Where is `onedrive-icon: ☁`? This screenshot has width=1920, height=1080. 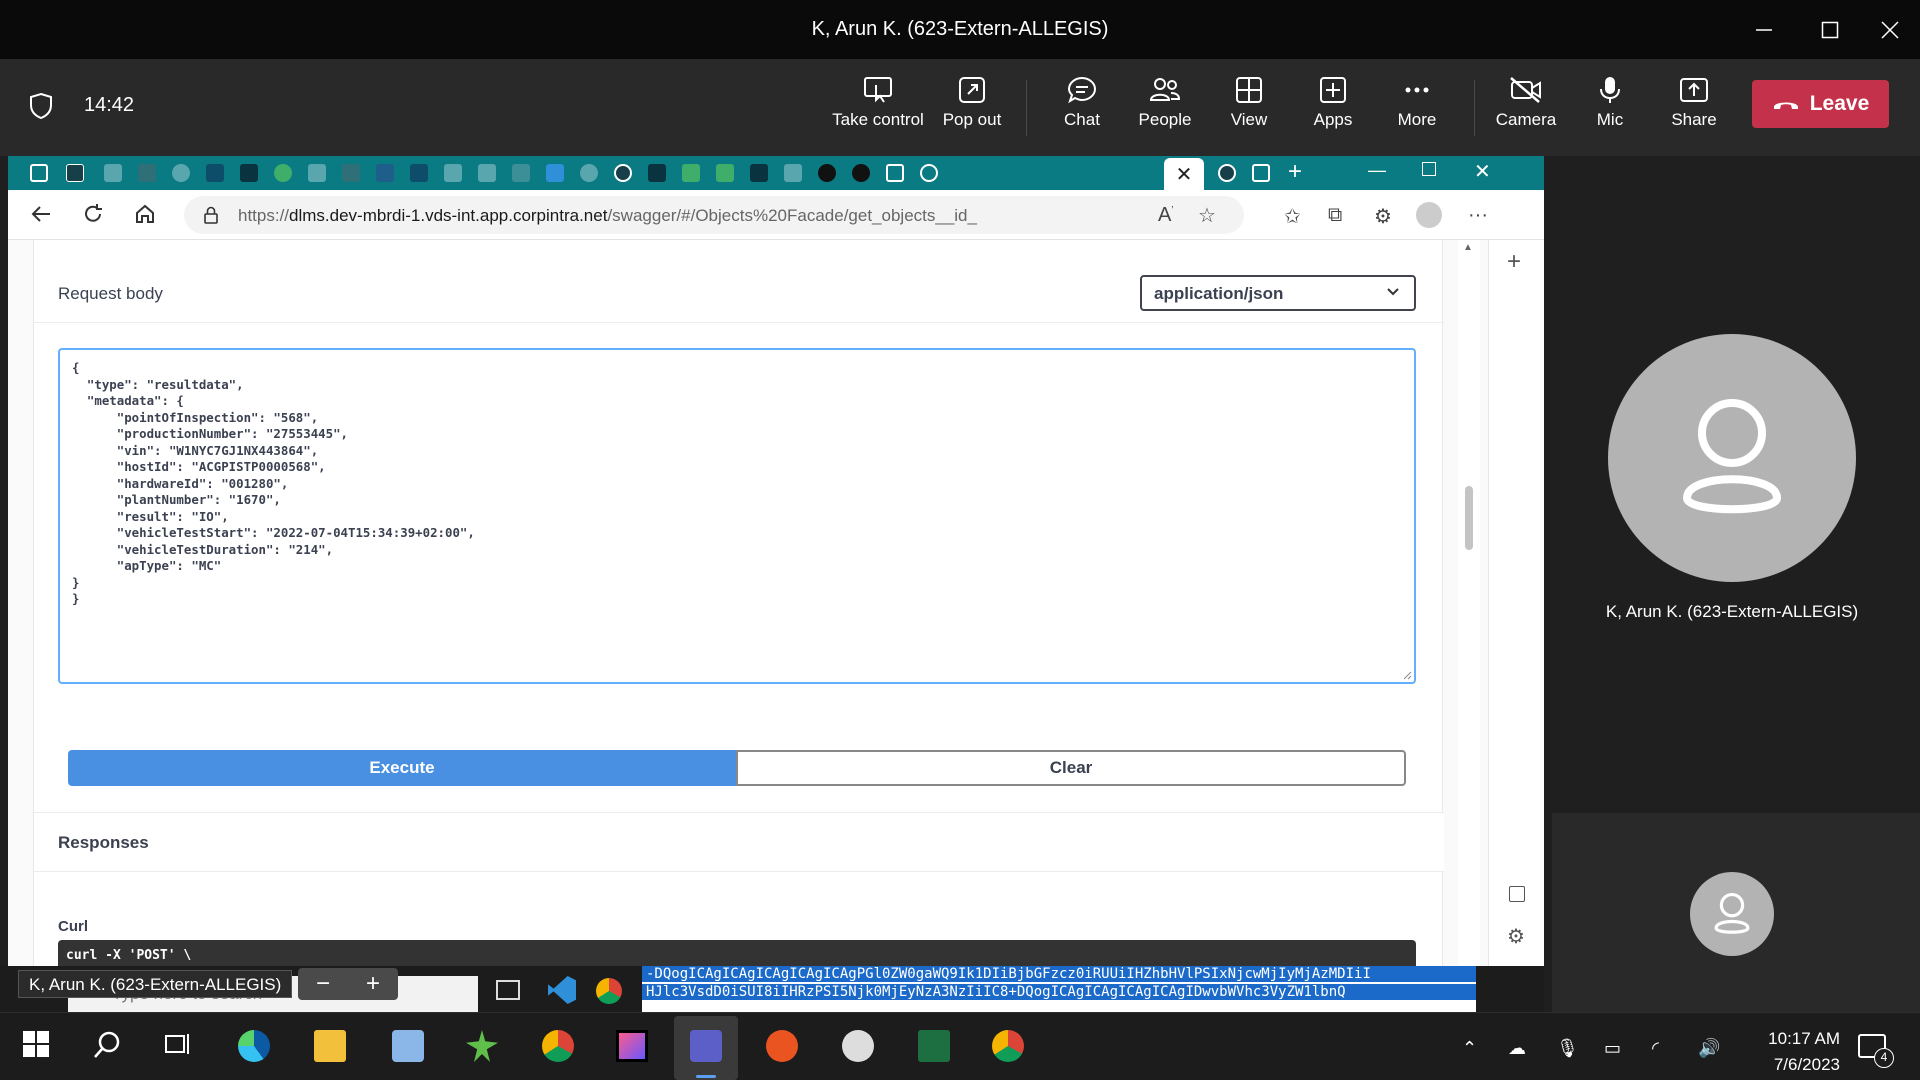
onedrive-icon: ☁ is located at coordinates (1517, 1048).